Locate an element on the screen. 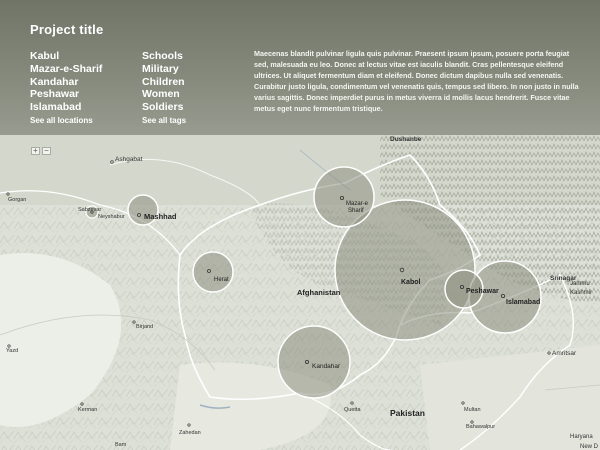  bubble-herat: Herat is located at coordinates (213, 272).